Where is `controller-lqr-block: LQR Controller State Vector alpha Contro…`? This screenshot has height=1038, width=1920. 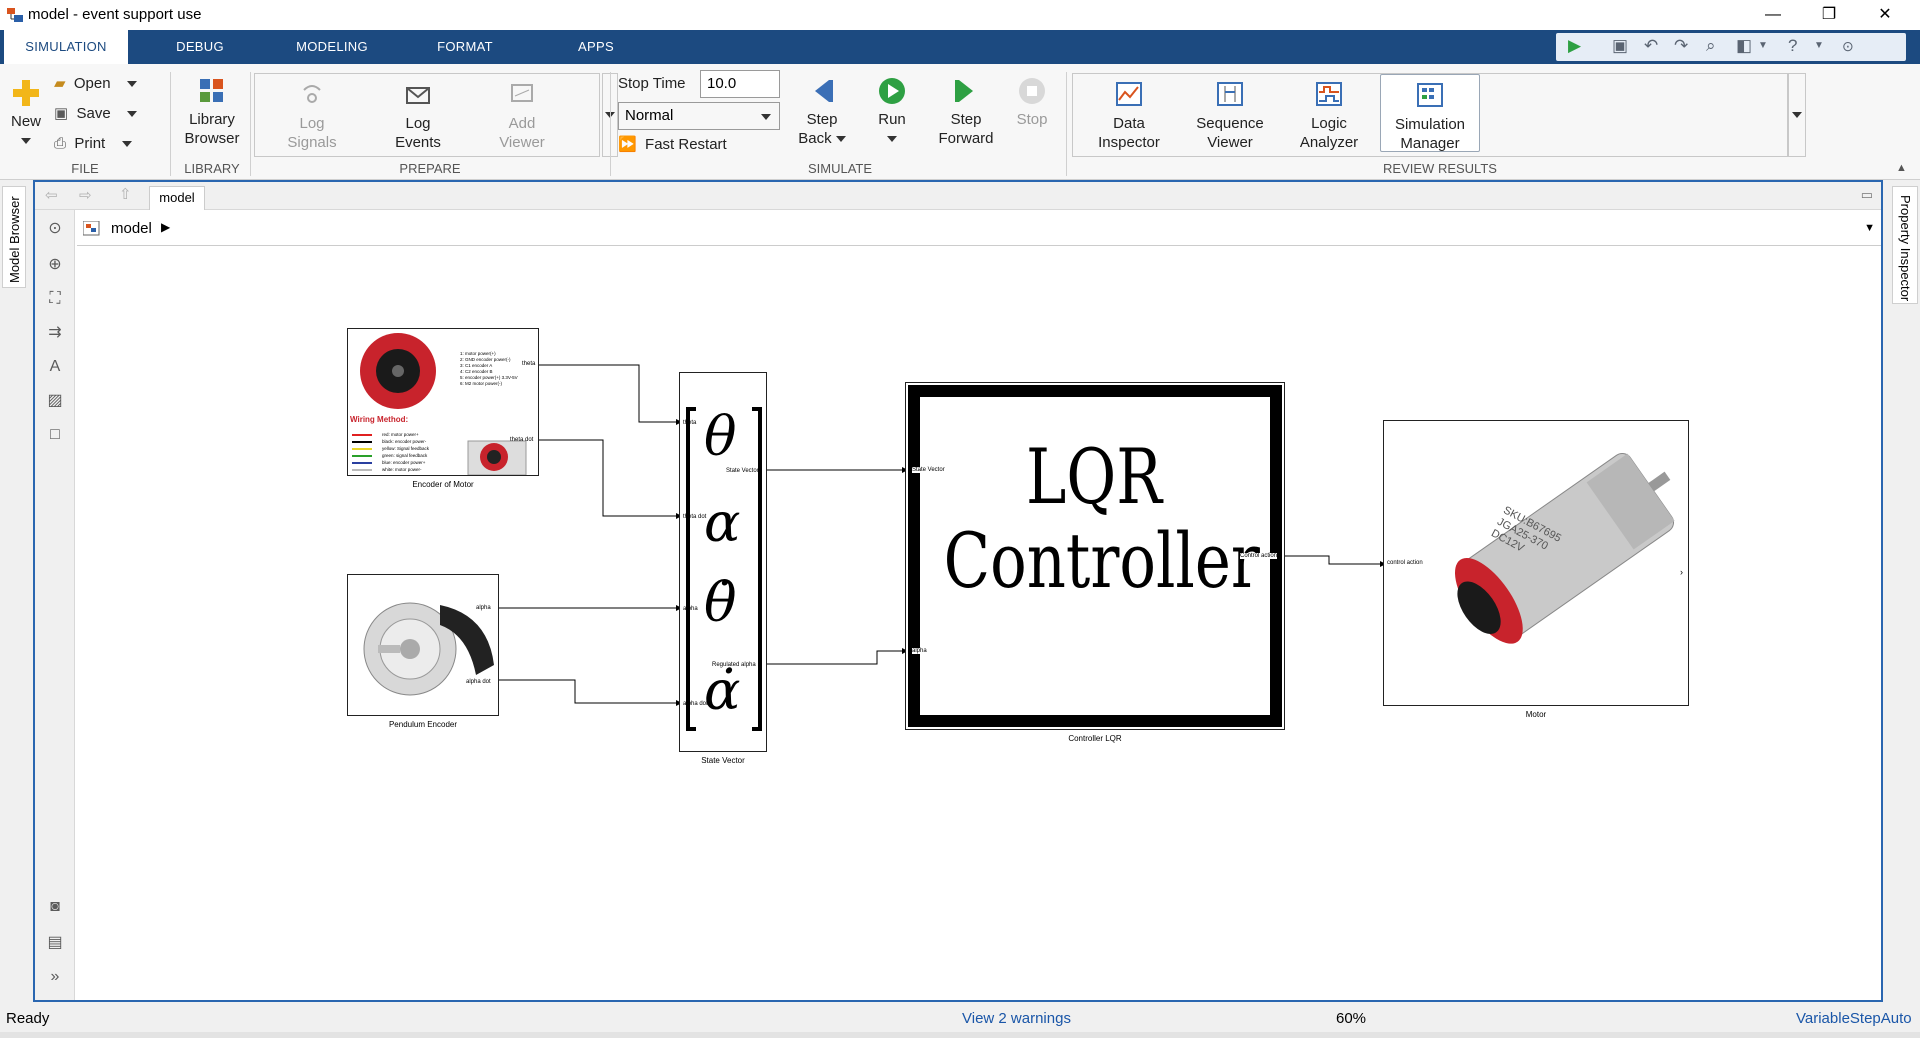 controller-lqr-block: LQR Controller State Vector alpha Contro… is located at coordinates (1095, 556).